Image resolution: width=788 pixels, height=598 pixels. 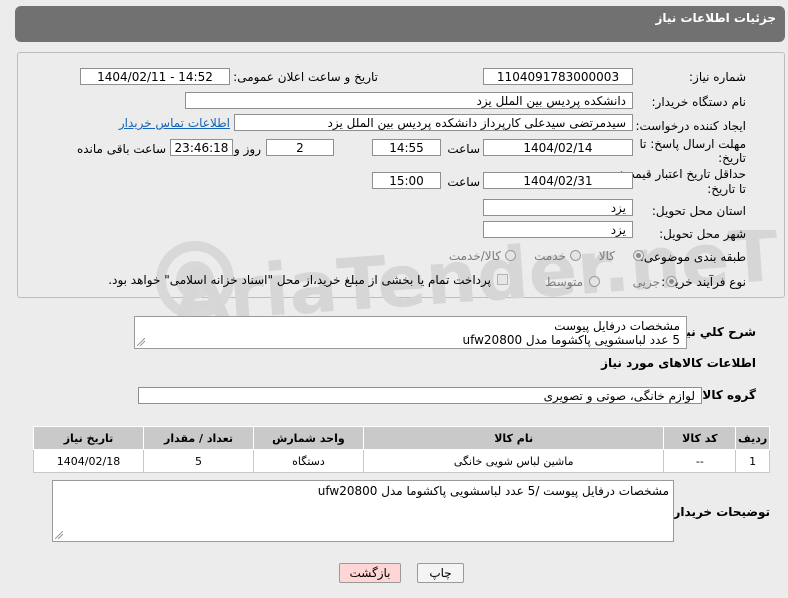 I want to click on reply-days-field: 2, so click(x=300, y=147).